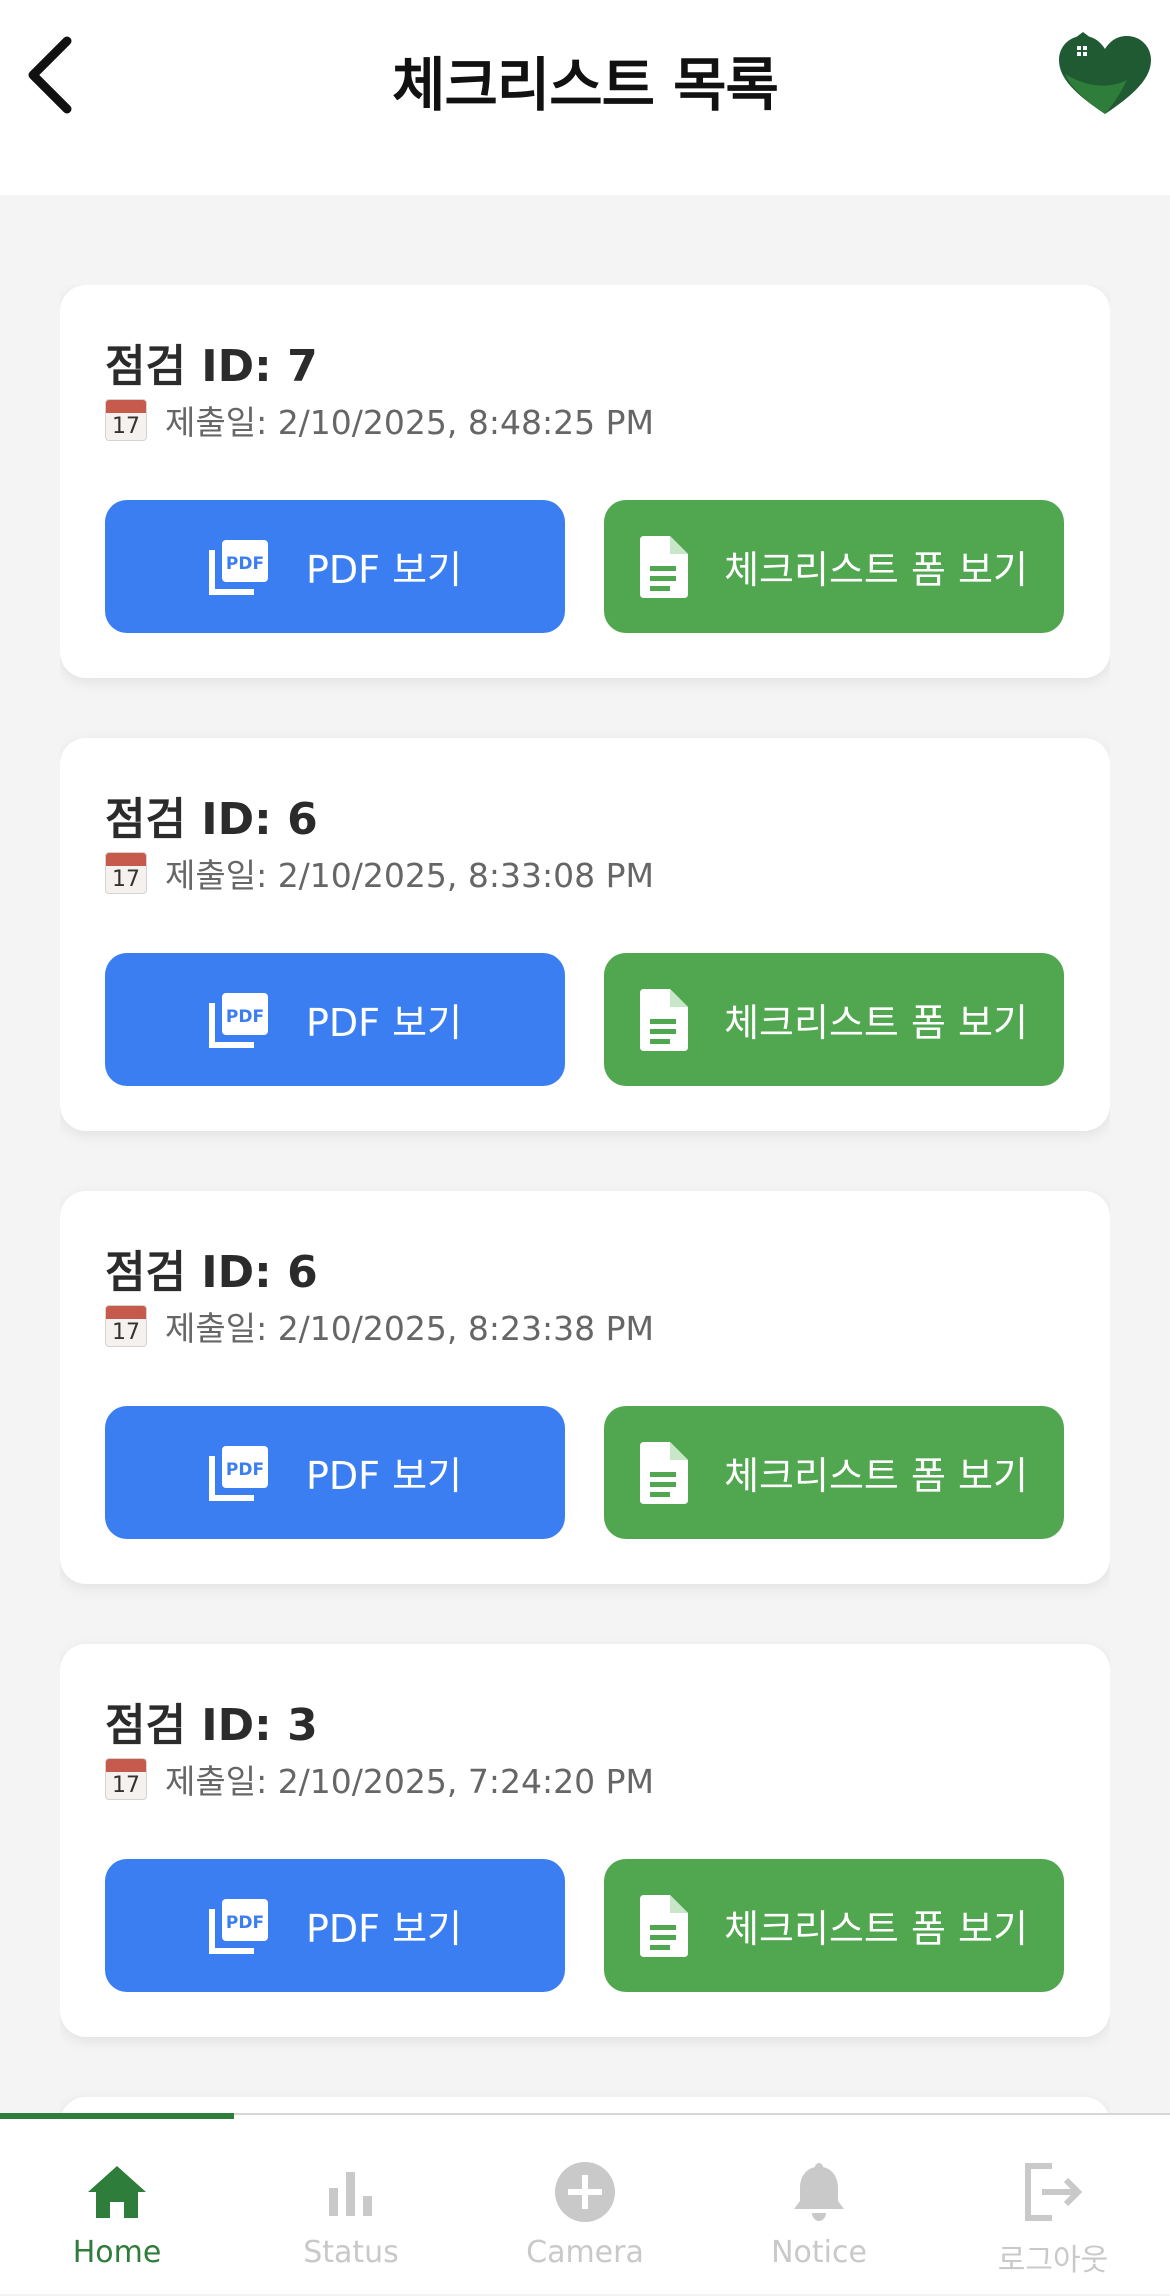 The width and height of the screenshot is (1170, 2296). I want to click on submission-date-text: 제출일: 2/10/2025, 8:33:08 PM, so click(409, 875).